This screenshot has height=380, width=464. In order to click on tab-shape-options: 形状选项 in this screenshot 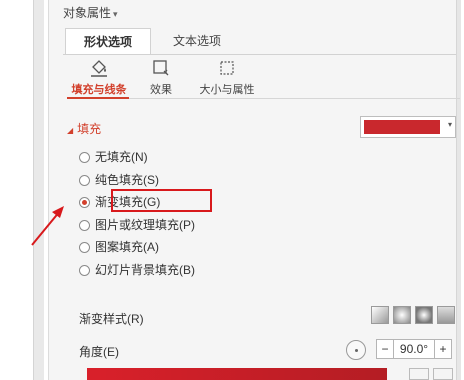, I will do `click(108, 41)`.